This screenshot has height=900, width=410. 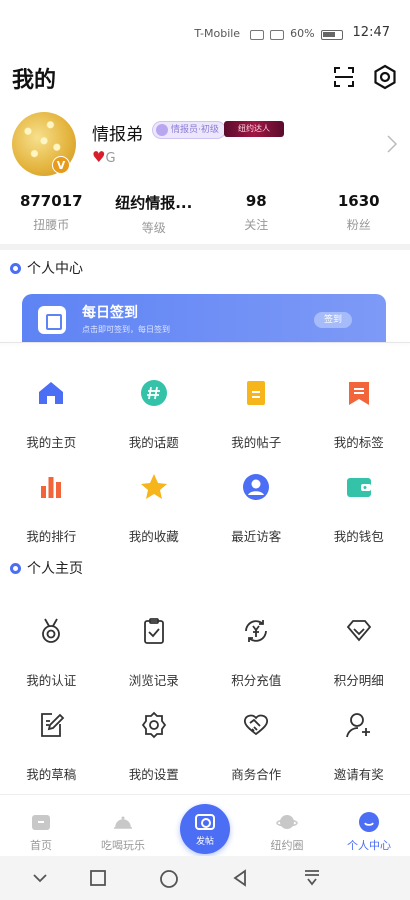 What do you see at coordinates (51, 216) in the screenshot?
I see `stat-coins: 877017 扭腰币` at bounding box center [51, 216].